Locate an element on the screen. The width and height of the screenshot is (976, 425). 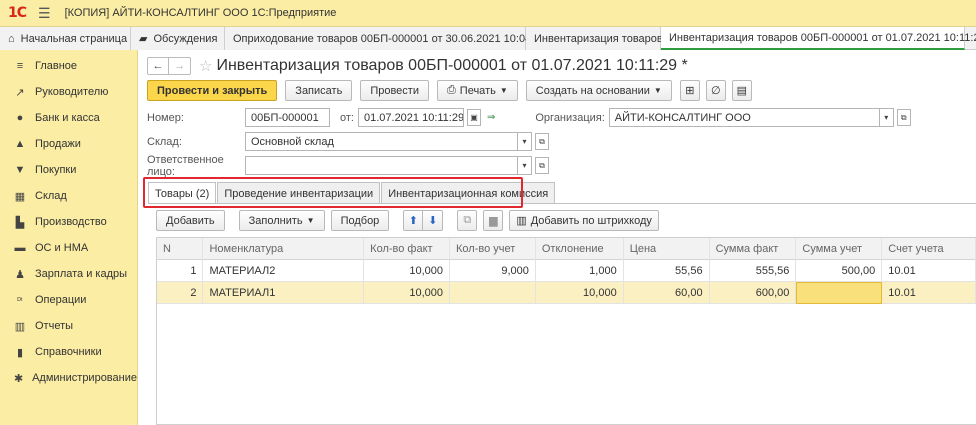
forward-button: → is located at coordinates (180, 66).